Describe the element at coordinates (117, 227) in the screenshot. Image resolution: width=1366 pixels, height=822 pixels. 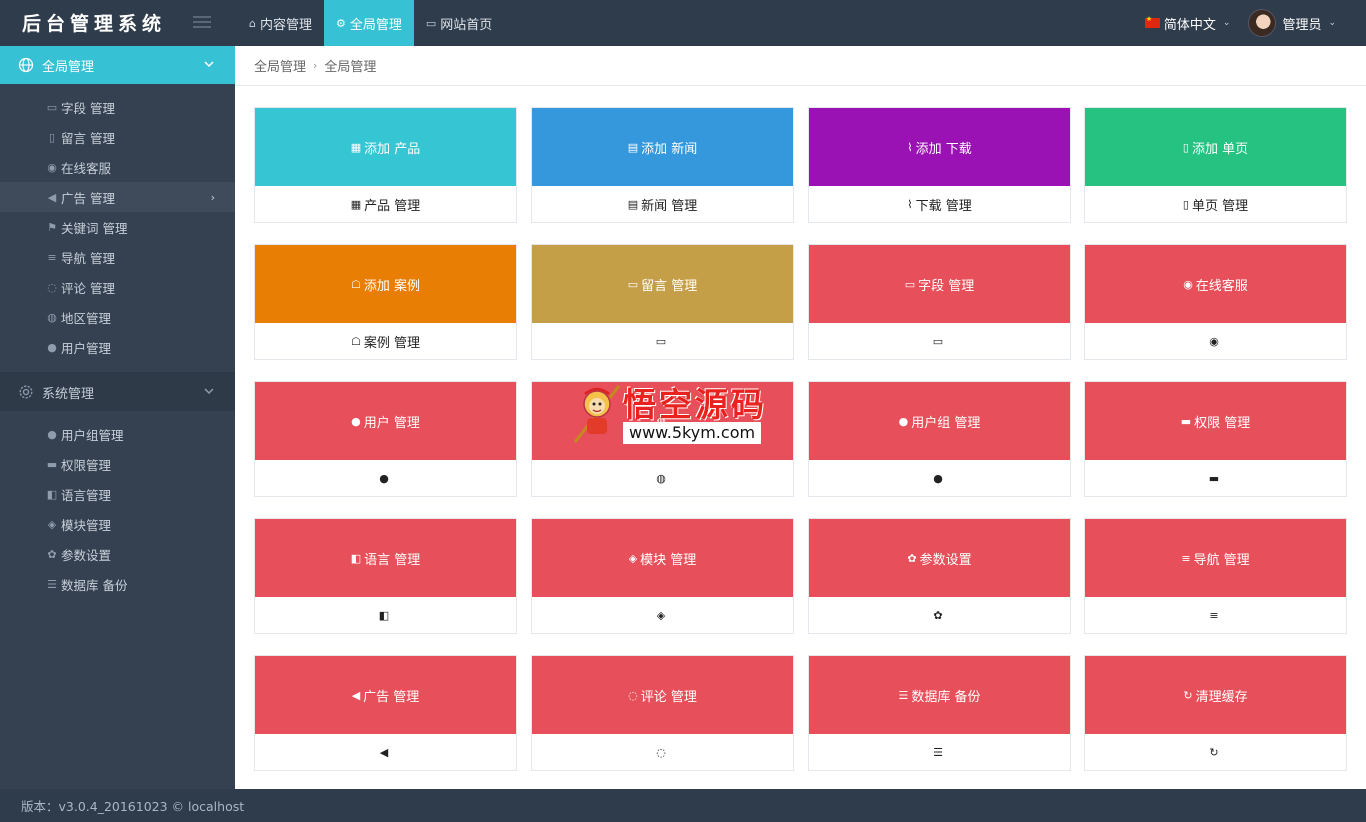
I see `sidebar-item-keywords: ⚑ 关键词 管理` at that location.